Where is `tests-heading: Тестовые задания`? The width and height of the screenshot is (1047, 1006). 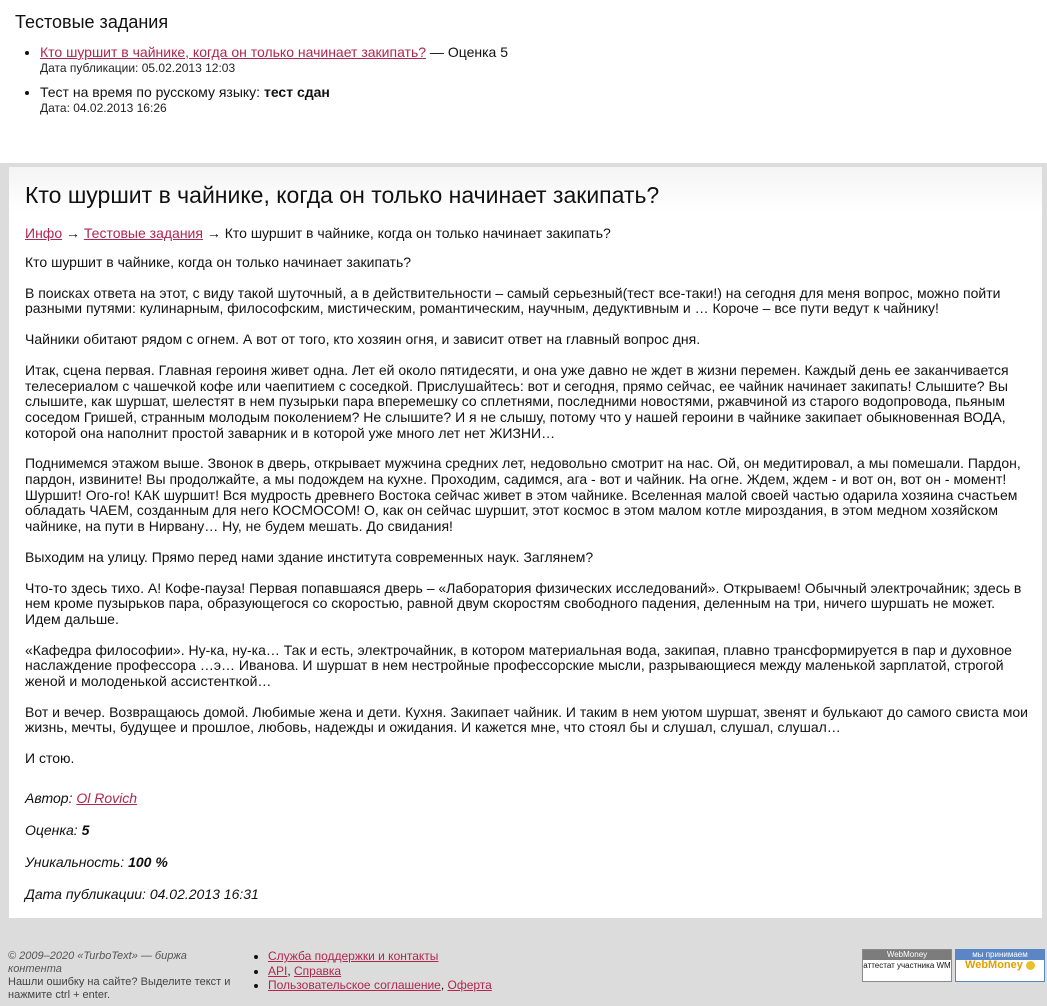 tests-heading: Тестовые задания is located at coordinates (92, 22).